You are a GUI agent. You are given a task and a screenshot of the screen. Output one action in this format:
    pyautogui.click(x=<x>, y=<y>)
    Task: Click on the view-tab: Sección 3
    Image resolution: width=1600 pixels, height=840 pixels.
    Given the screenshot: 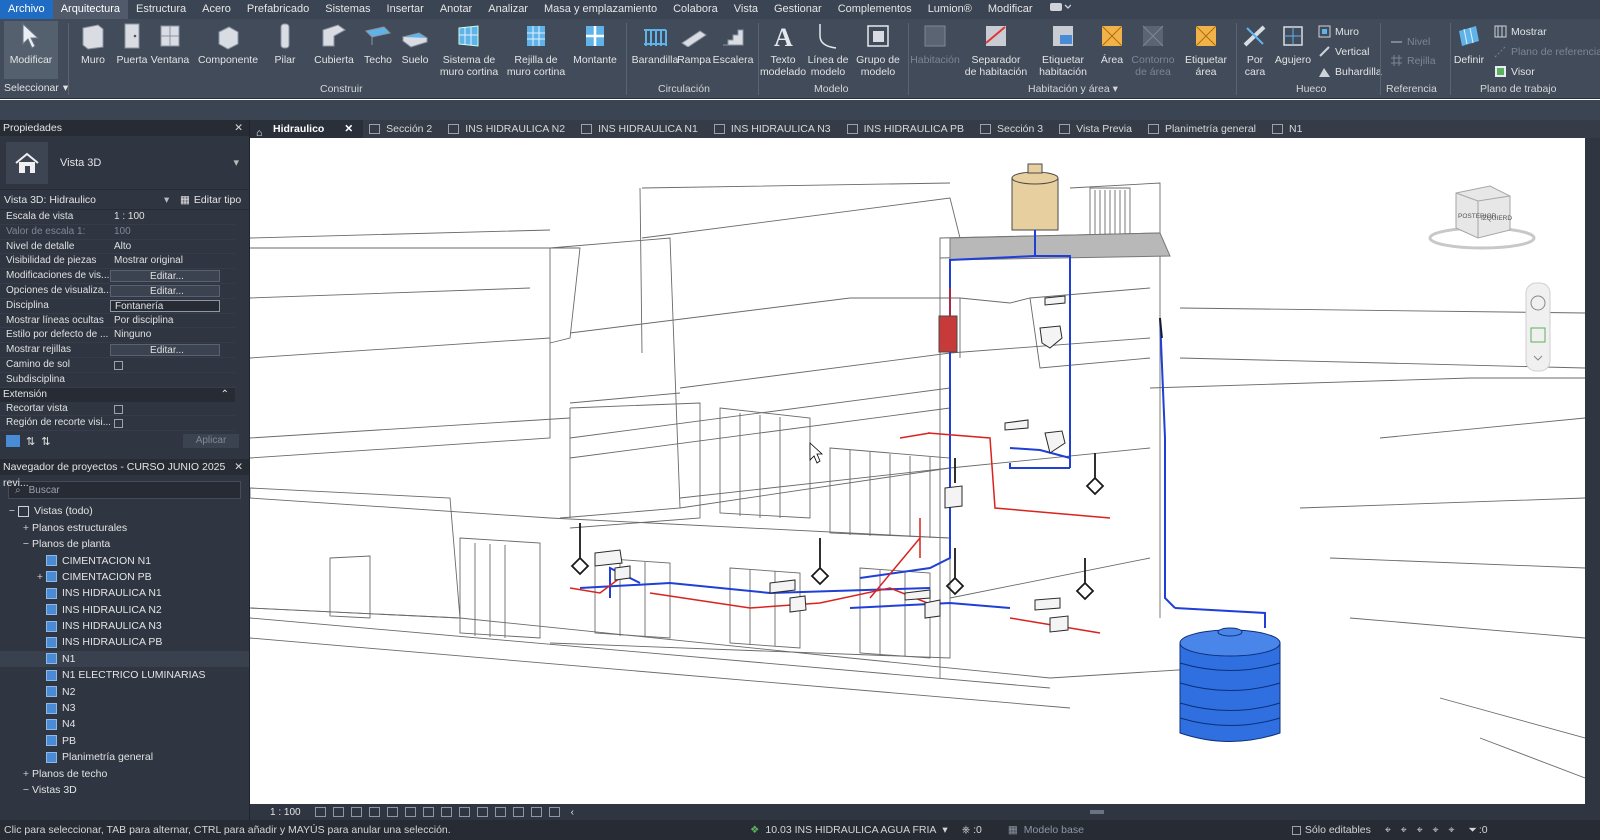 What is the action you would take?
    pyautogui.click(x=1013, y=129)
    